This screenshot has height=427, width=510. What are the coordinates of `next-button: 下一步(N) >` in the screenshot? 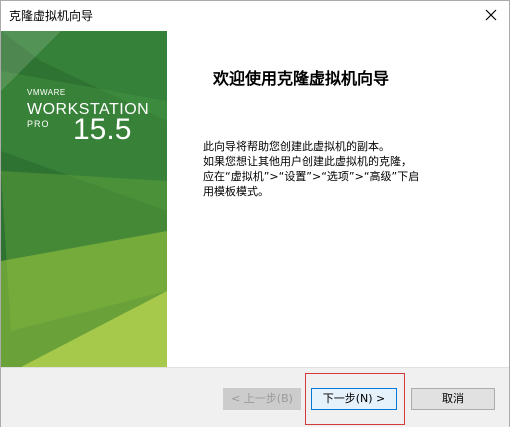 It's located at (354, 399).